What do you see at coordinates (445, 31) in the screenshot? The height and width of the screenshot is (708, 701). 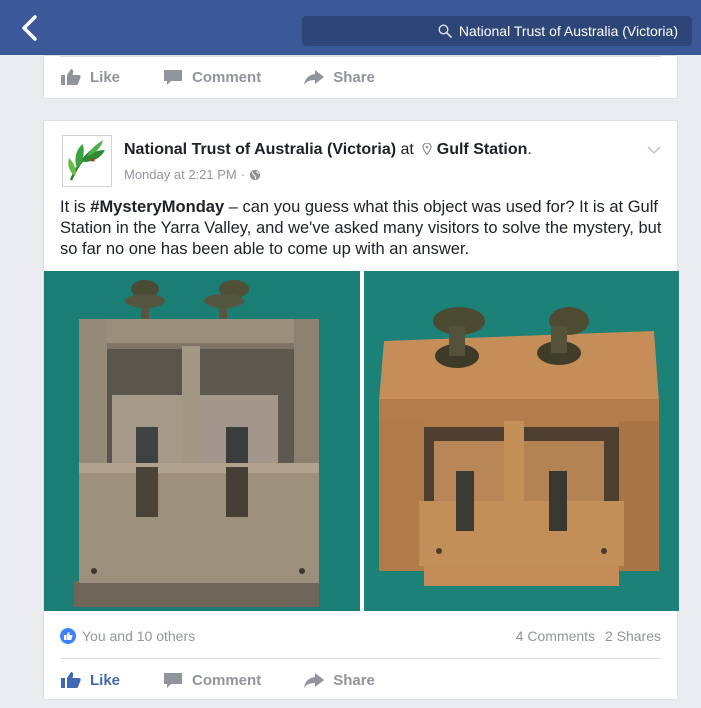 I see `search-icon` at bounding box center [445, 31].